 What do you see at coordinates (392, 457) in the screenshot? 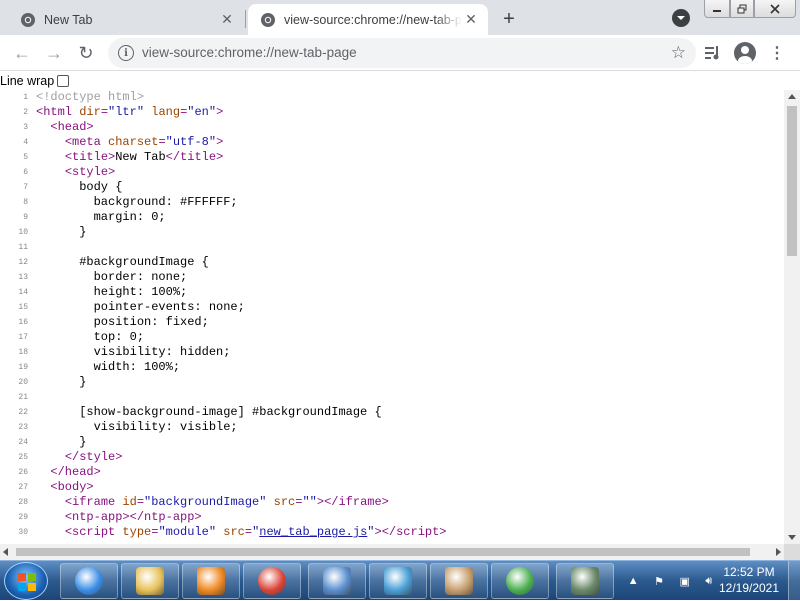
I see `source-line: 25 </style>` at bounding box center [392, 457].